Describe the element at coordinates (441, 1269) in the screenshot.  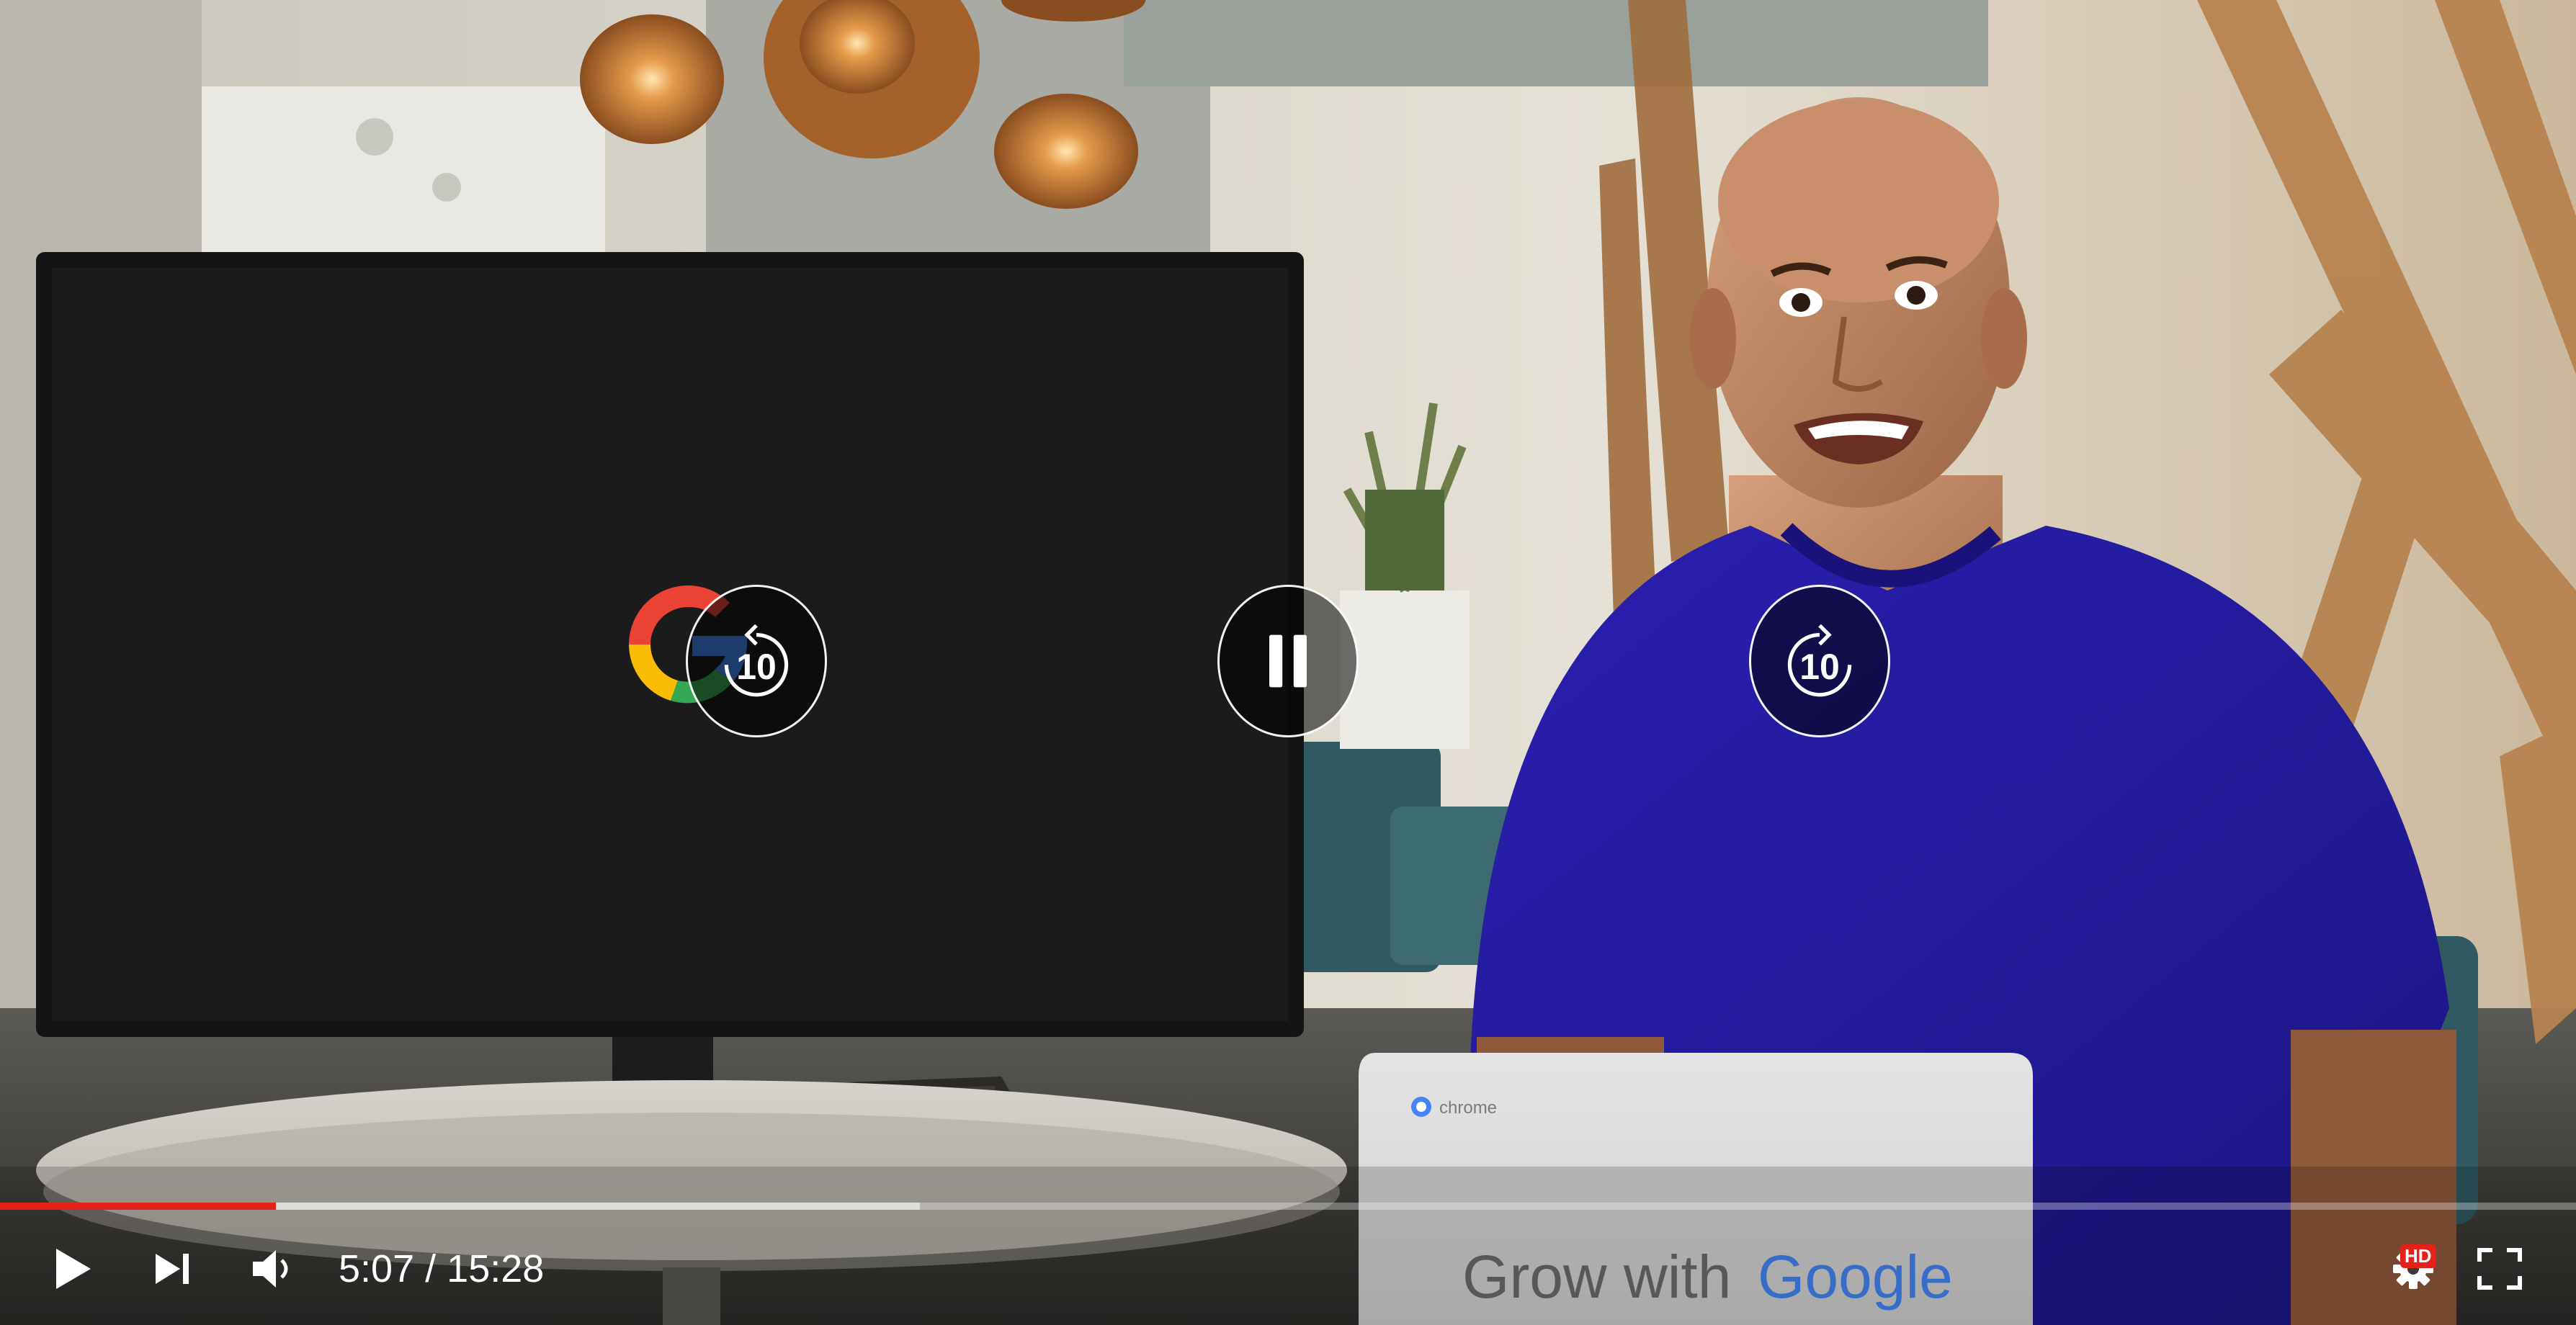
I see `time-display: 5:07 / 15:28` at that location.